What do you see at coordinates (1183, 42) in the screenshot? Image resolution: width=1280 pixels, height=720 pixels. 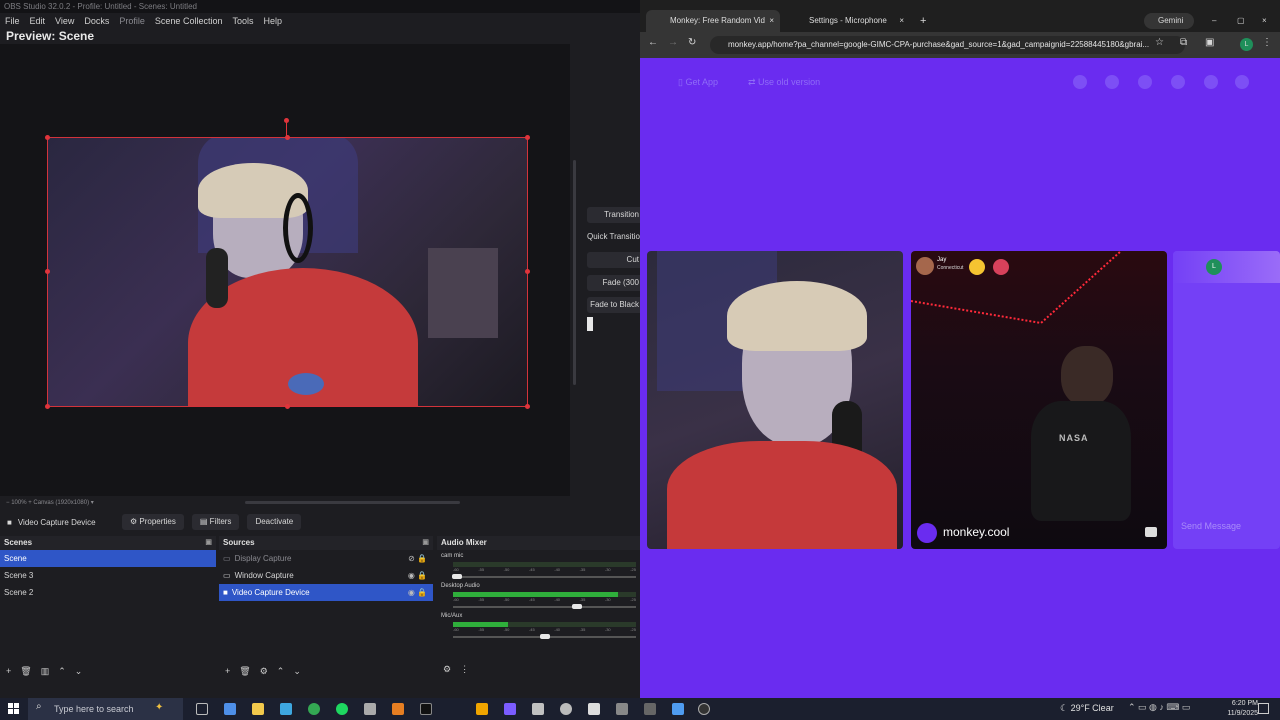 I see `extensions-icon: ⧉` at bounding box center [1183, 42].